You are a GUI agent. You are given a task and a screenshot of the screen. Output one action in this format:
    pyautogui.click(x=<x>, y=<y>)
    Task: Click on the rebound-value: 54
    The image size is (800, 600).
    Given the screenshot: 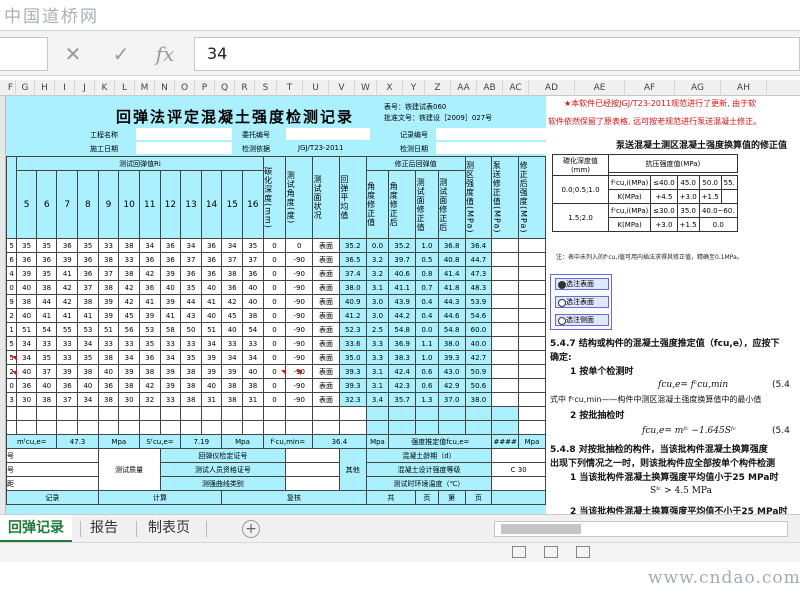 What is the action you would take?
    pyautogui.click(x=46, y=329)
    